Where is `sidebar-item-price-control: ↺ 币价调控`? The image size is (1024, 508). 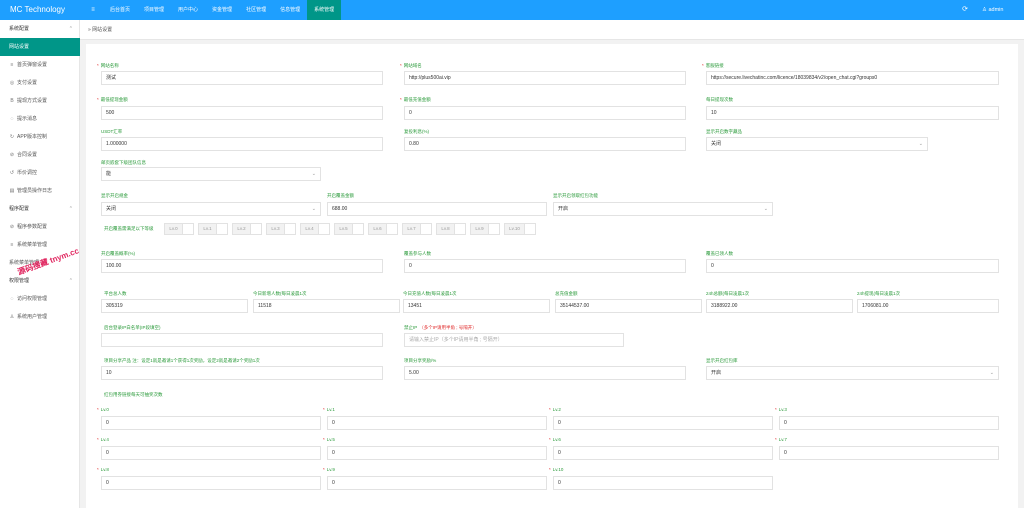
sidebar-item-price-control: ↺ 币价调控 is located at coordinates (40, 173).